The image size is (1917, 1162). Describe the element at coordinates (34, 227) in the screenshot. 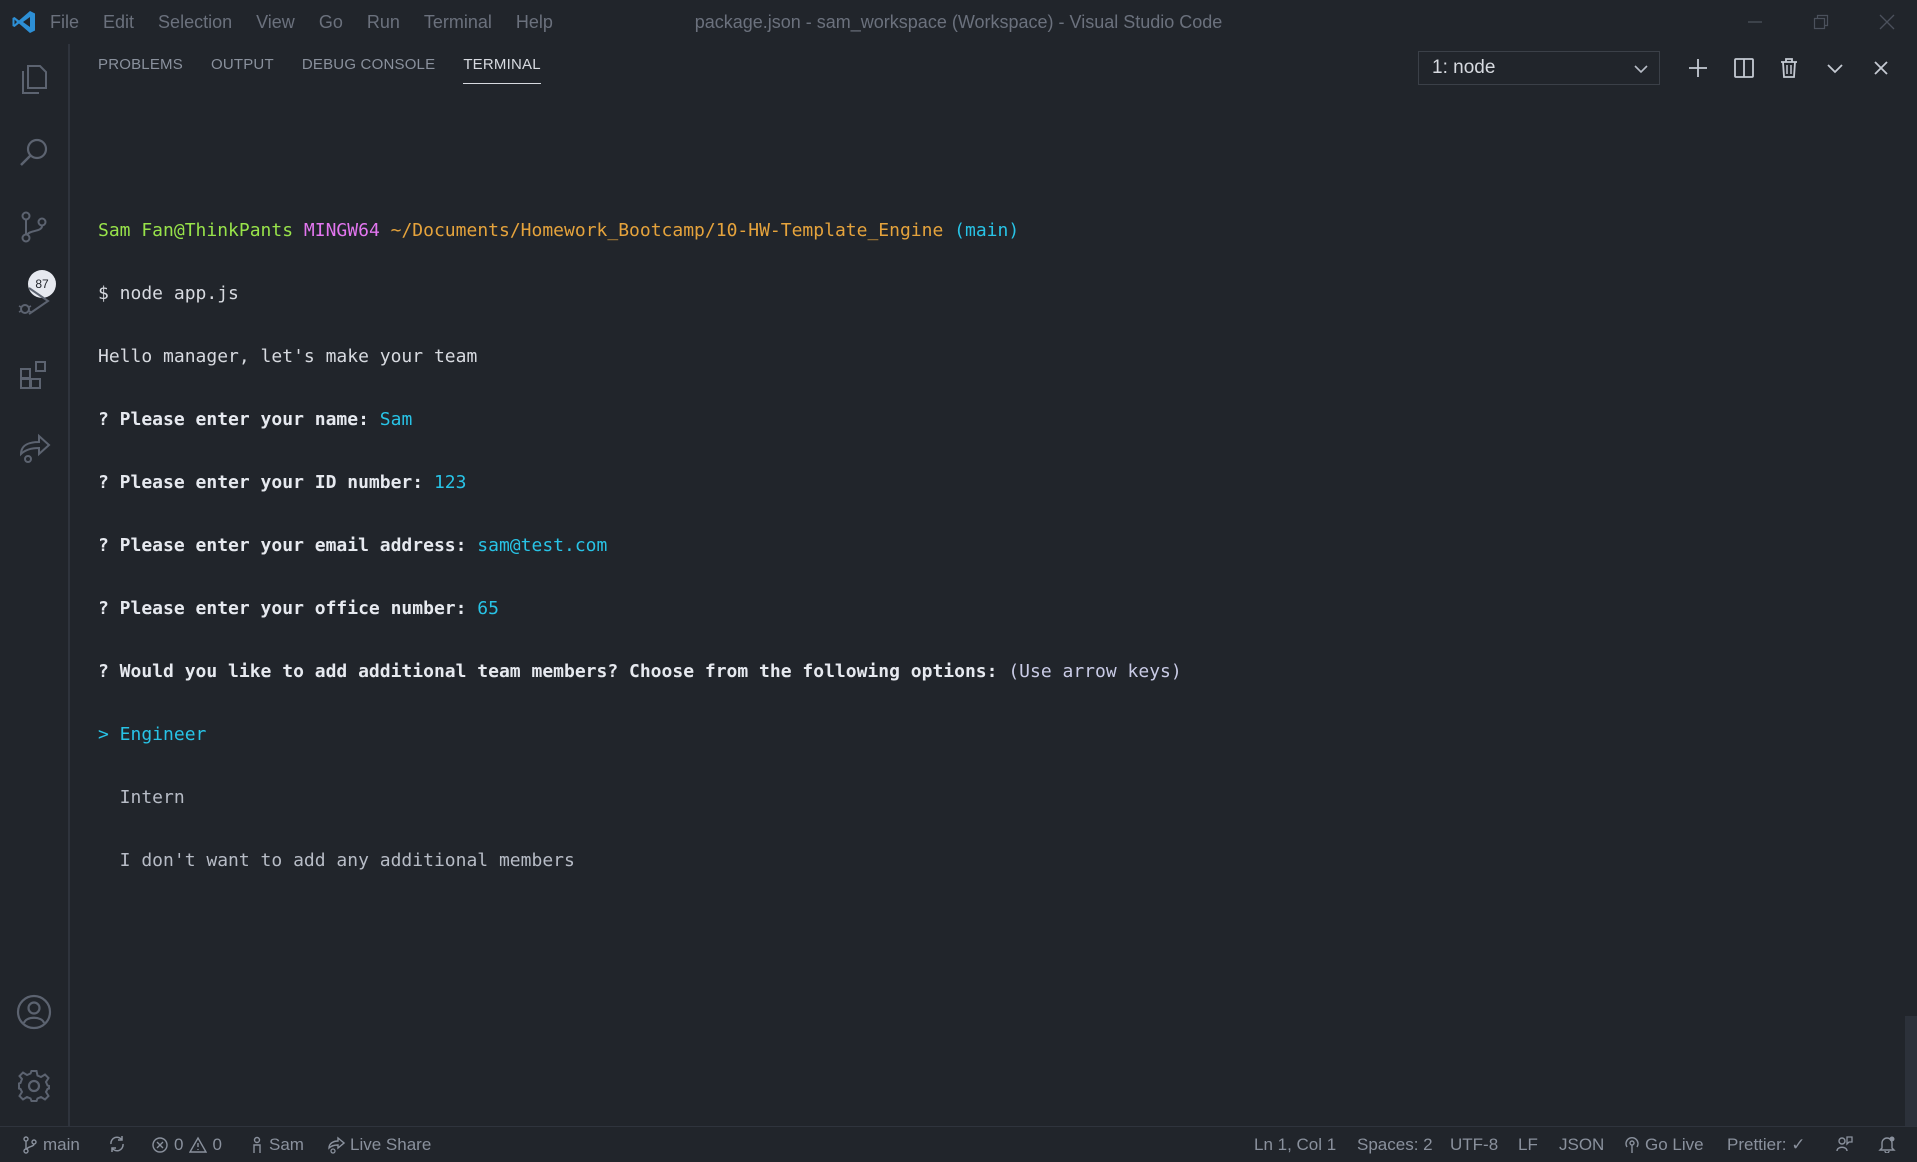

I see `source-control-icon` at that location.